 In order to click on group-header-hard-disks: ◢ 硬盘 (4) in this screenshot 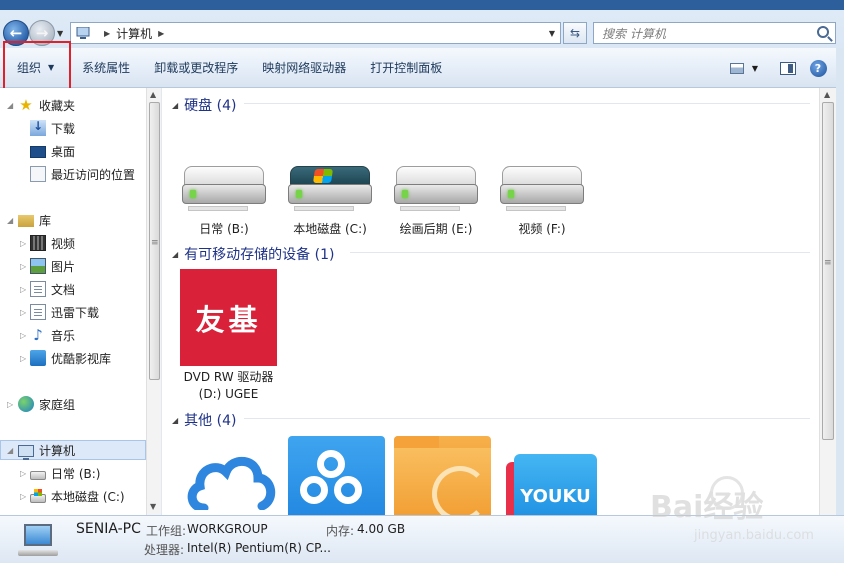, I will do `click(204, 105)`.